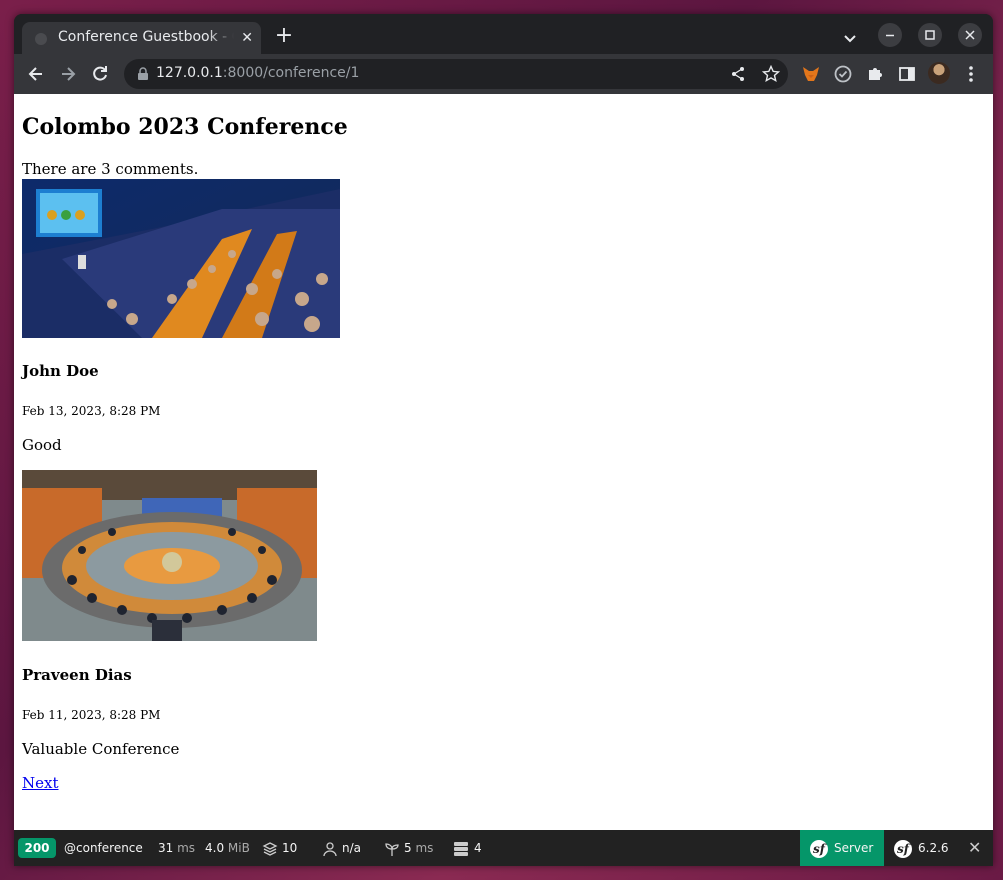 The height and width of the screenshot is (880, 1003). Describe the element at coordinates (279, 848) in the screenshot. I see `twig-templates: 10` at that location.